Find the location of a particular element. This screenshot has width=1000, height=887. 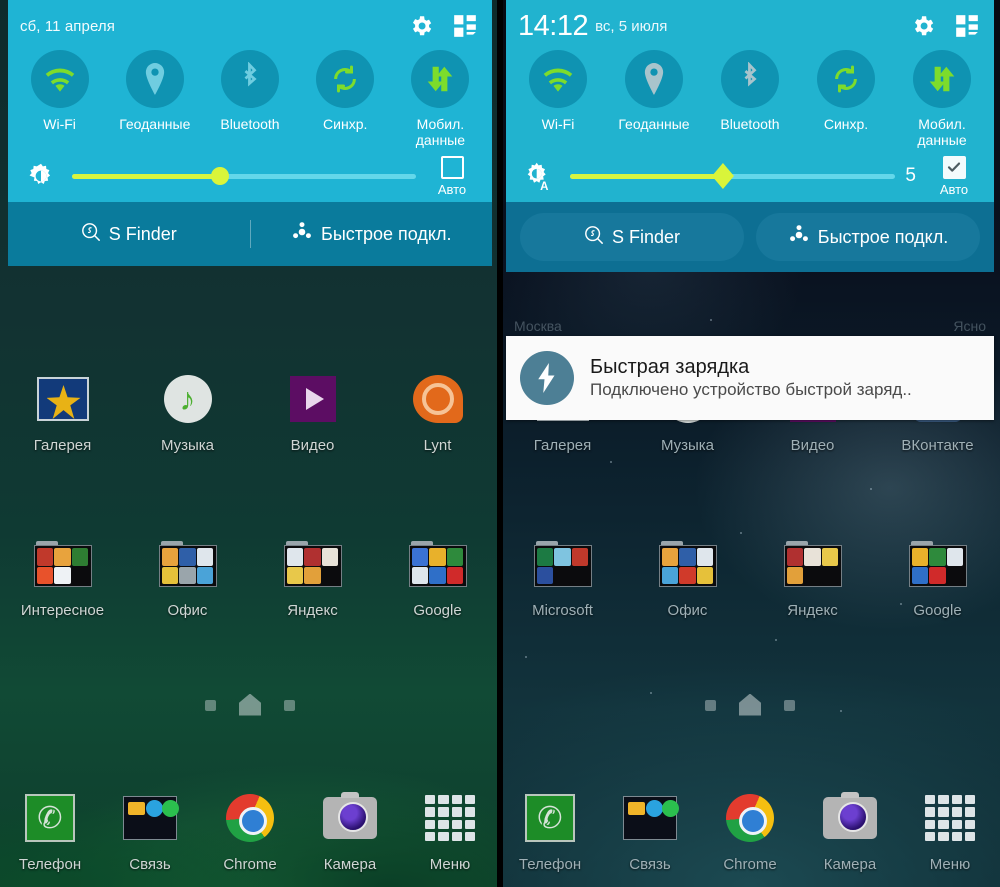

dock: ✆ Телефон Связь Chrome Камера Меню is located at coordinates (250, 831).